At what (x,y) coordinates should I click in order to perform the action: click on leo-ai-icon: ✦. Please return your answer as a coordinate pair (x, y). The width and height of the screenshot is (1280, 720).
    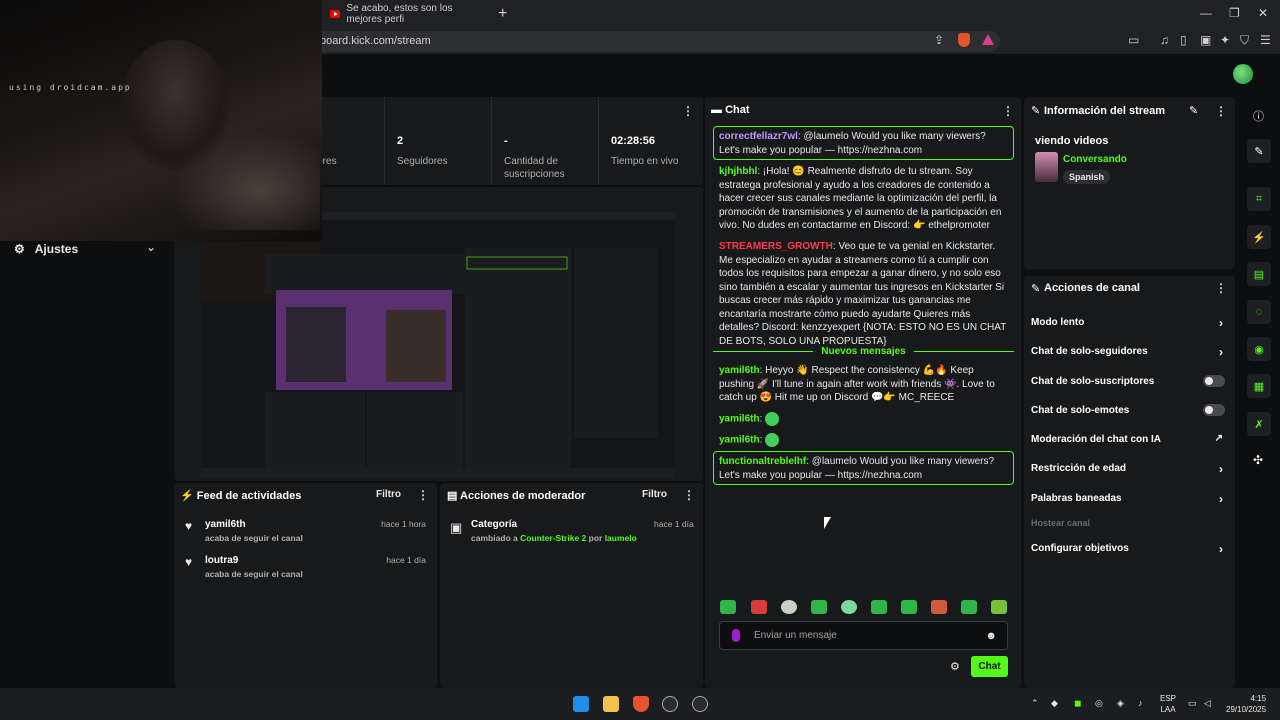
    Looking at the image, I should click on (1225, 40).